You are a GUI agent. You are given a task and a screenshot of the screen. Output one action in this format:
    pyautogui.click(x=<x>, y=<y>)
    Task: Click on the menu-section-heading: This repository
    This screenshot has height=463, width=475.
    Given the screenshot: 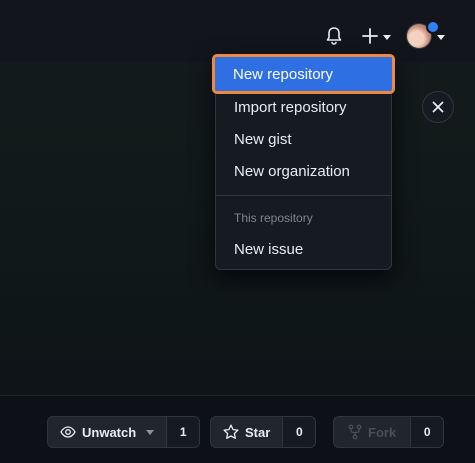 What is the action you would take?
    pyautogui.click(x=273, y=218)
    